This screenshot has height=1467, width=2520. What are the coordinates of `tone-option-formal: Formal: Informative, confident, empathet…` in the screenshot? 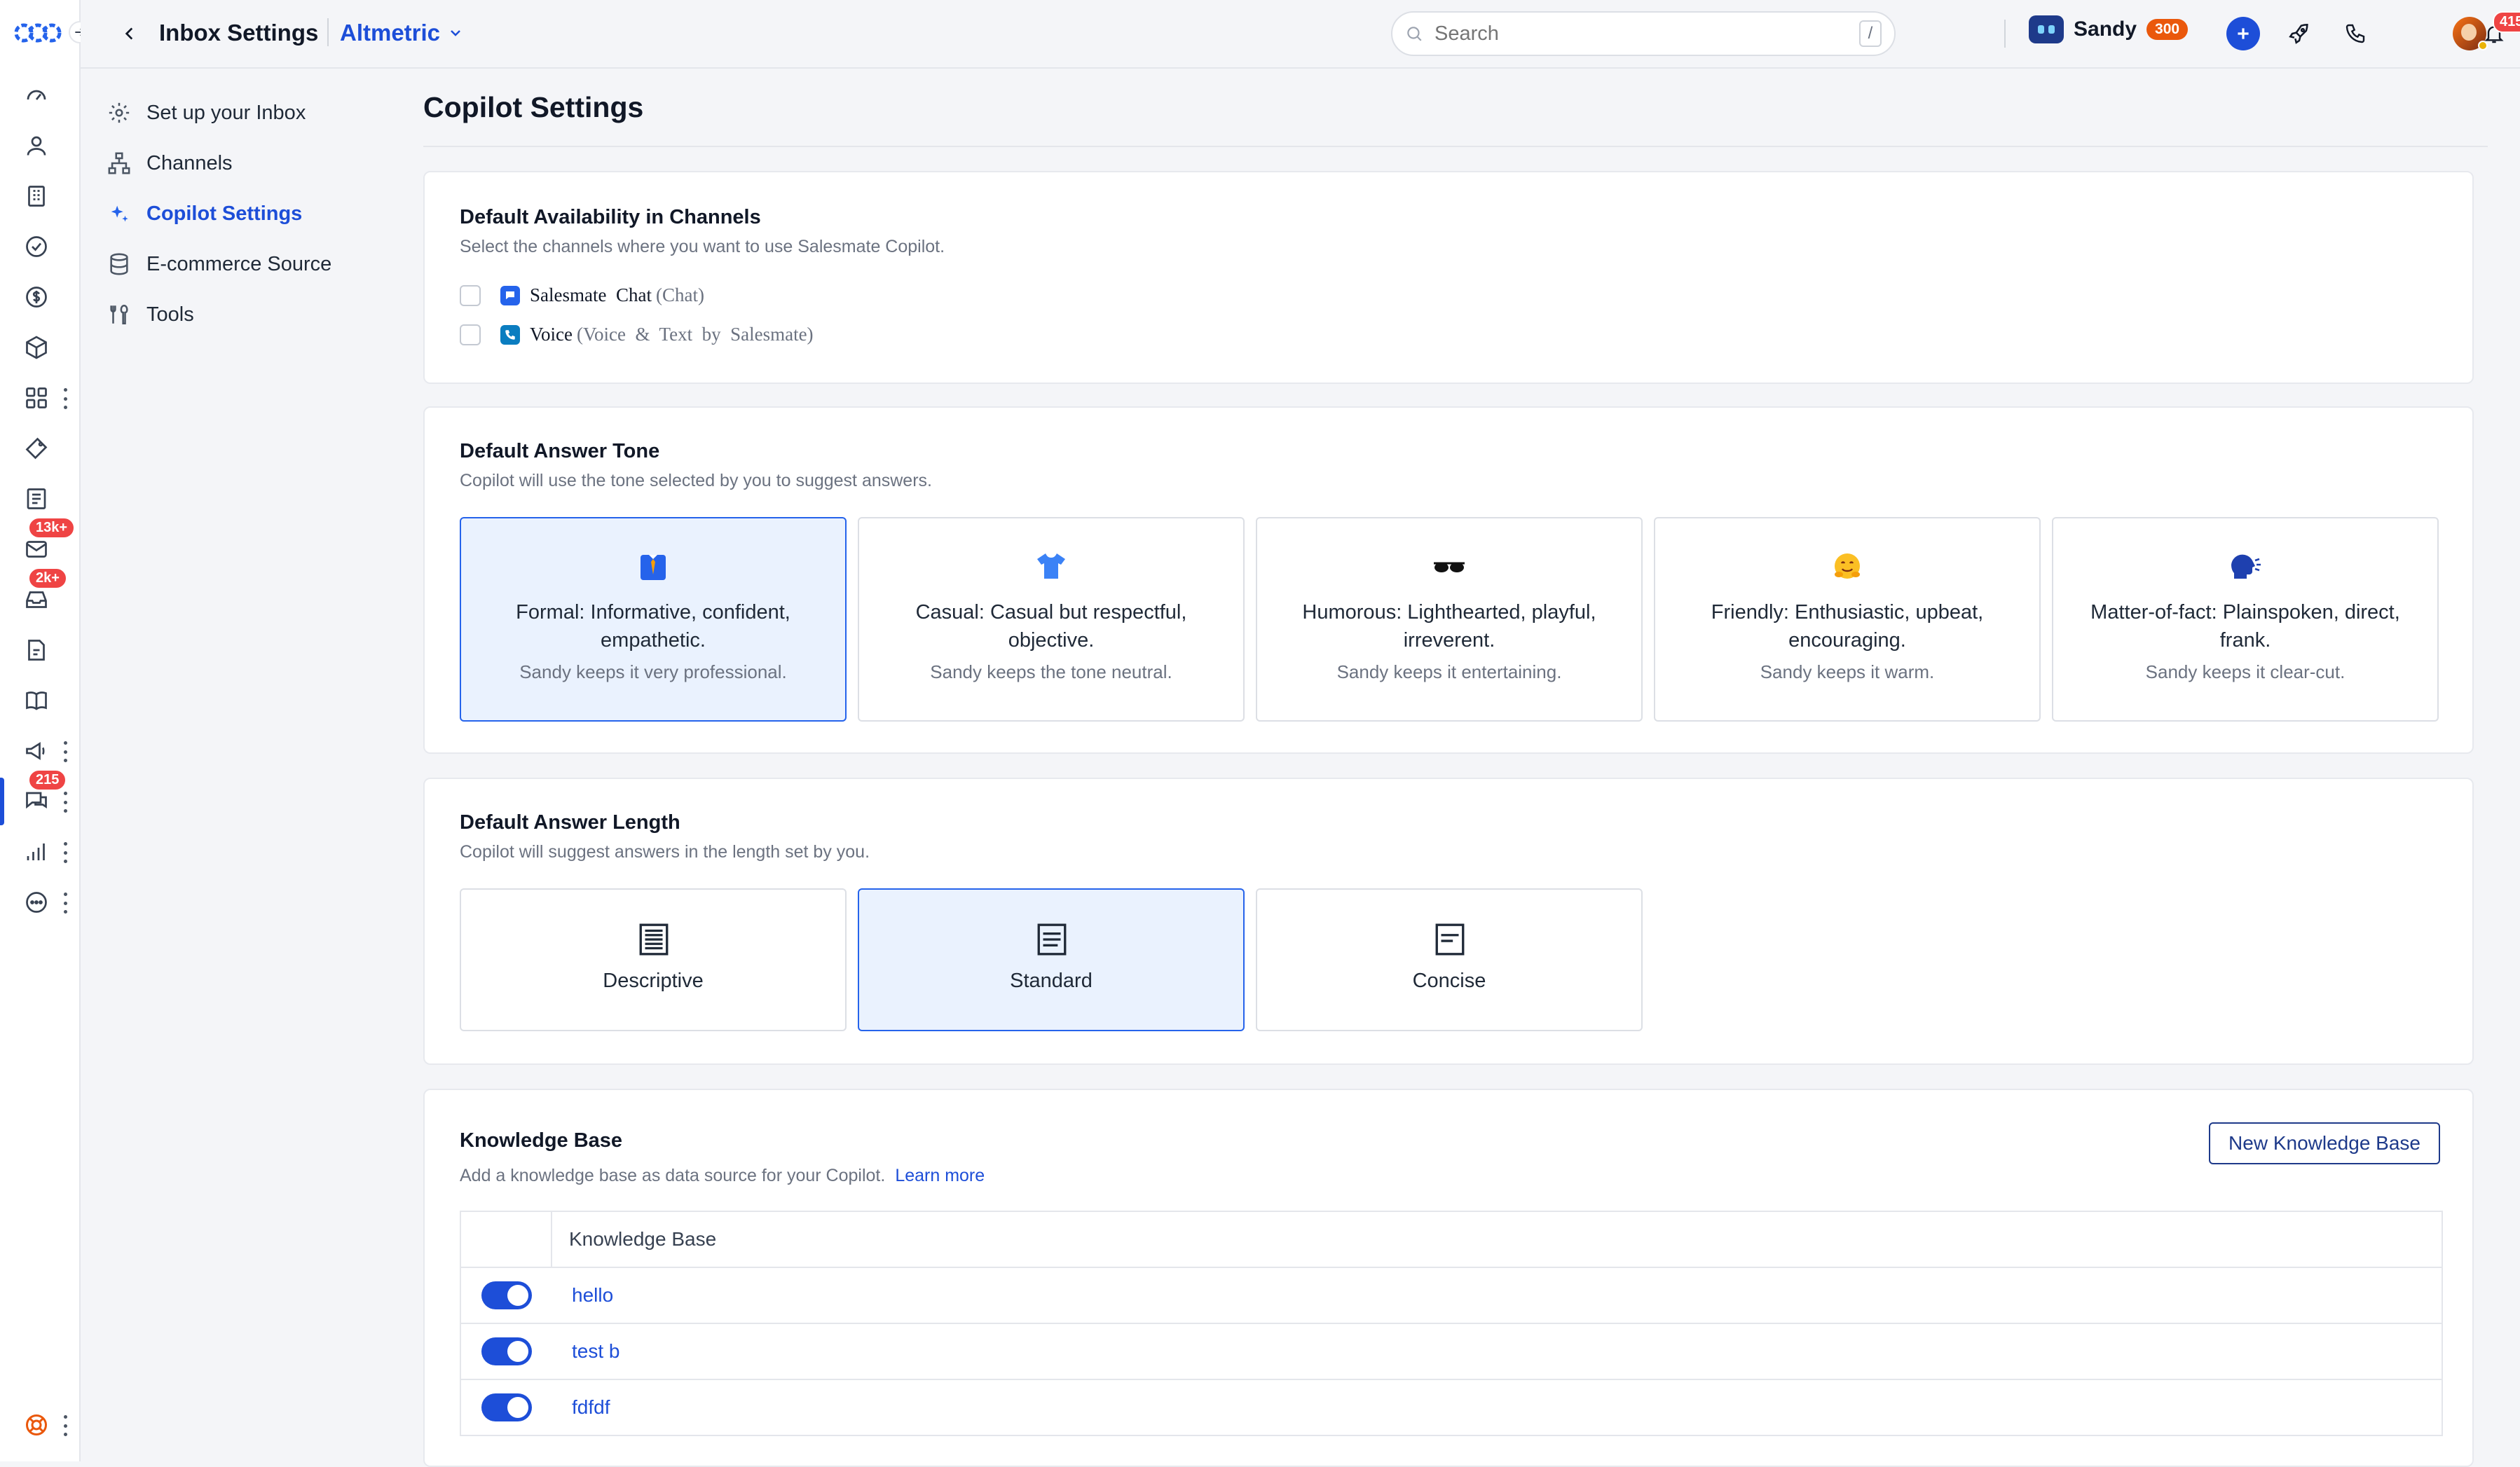 It's located at (653, 619).